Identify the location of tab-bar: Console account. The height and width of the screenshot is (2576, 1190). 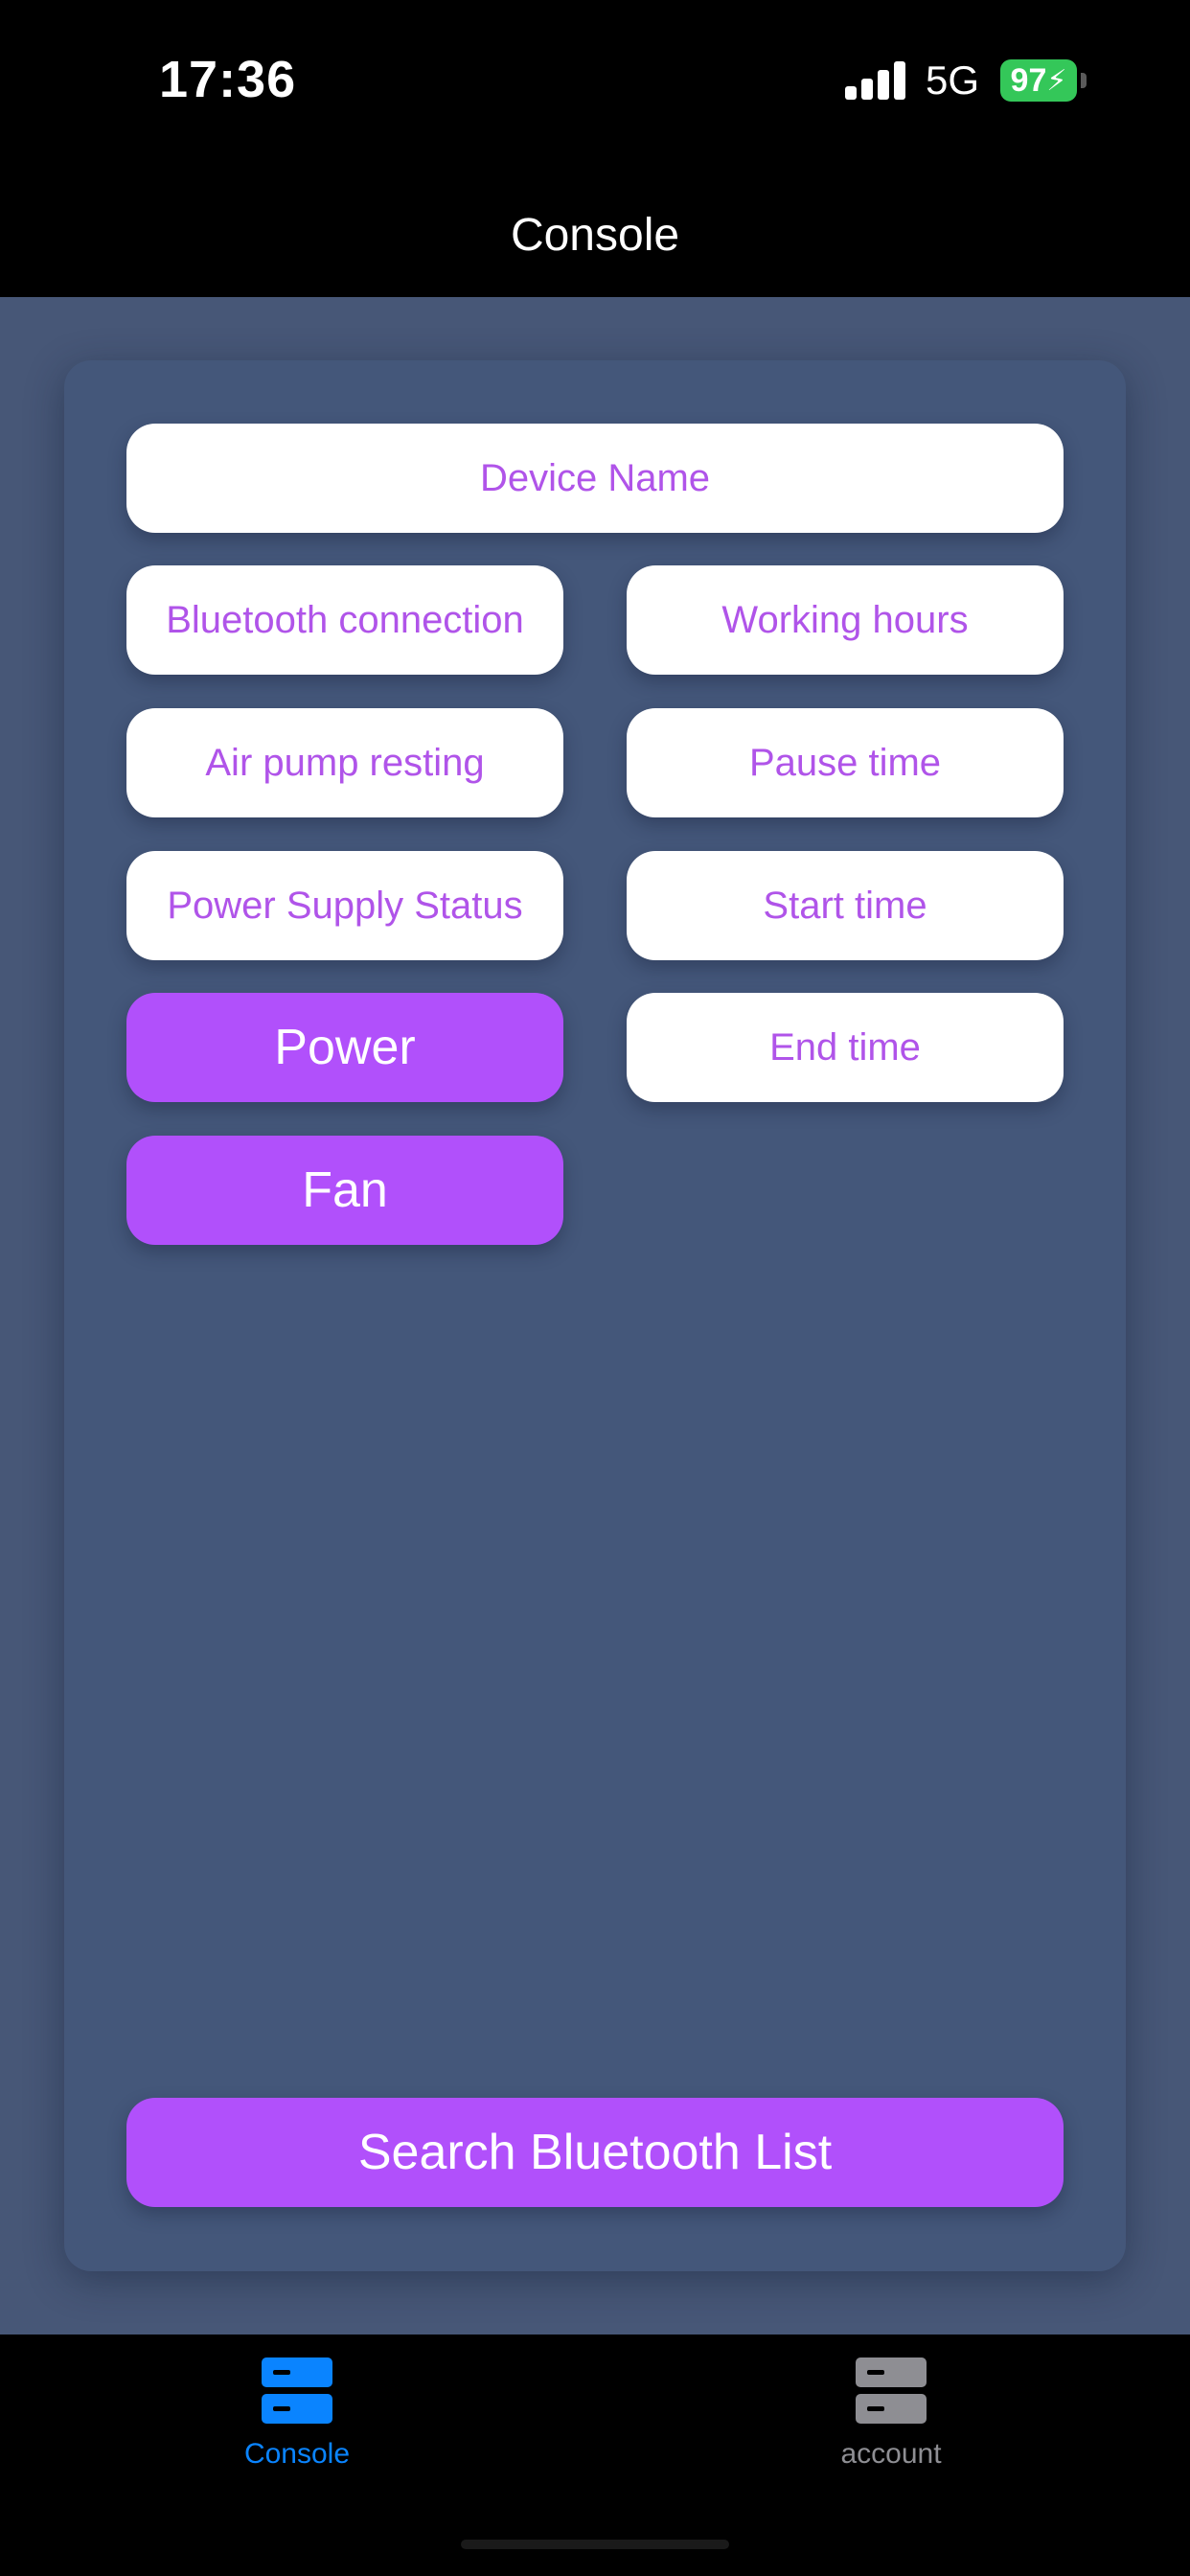
(595, 2455).